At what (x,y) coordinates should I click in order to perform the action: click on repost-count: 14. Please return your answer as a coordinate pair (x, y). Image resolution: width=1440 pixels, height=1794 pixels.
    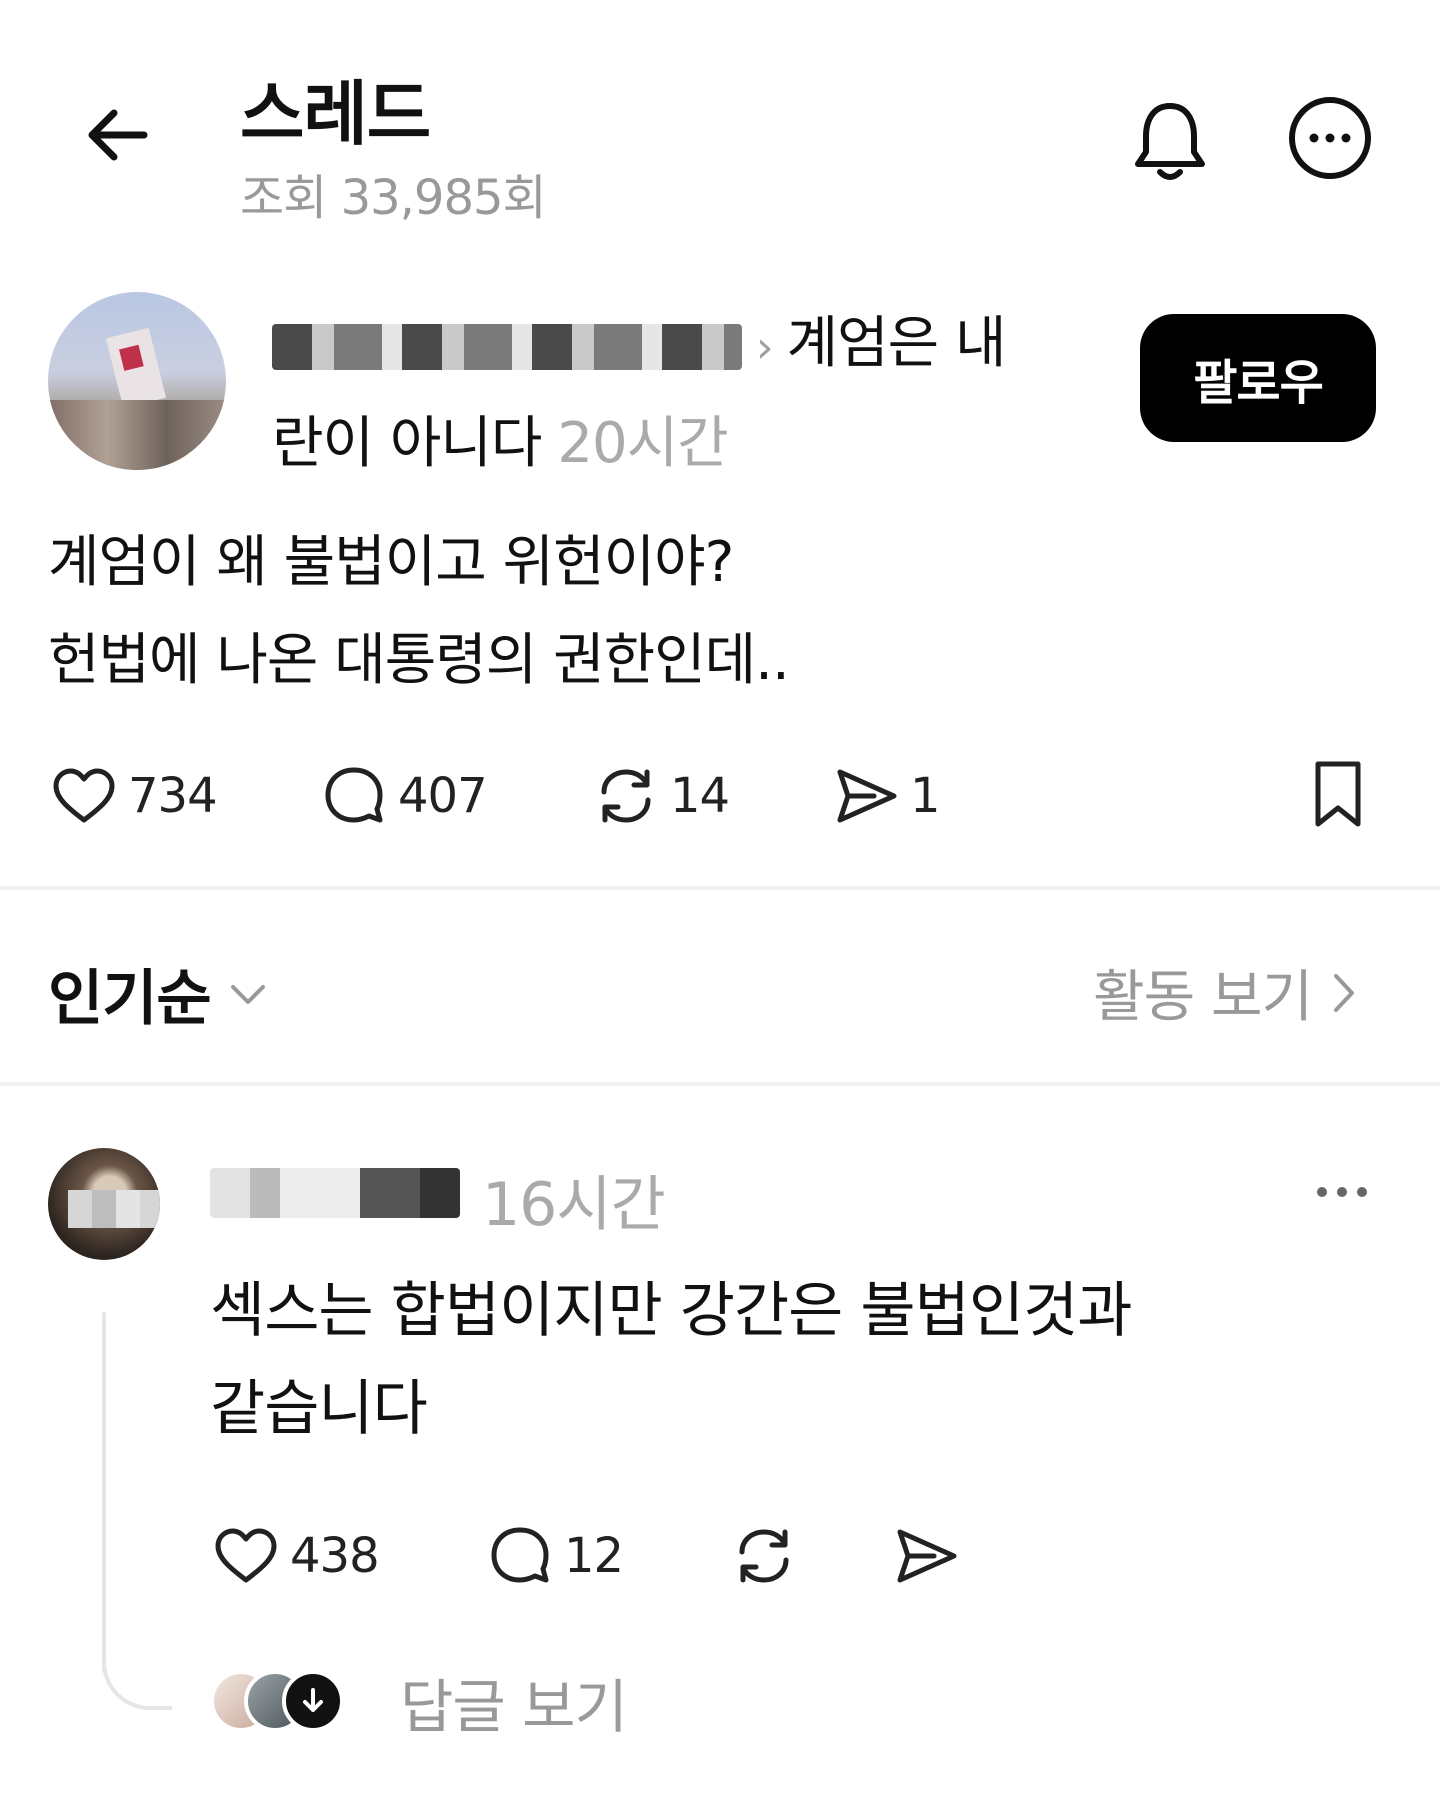
    Looking at the image, I should click on (700, 796).